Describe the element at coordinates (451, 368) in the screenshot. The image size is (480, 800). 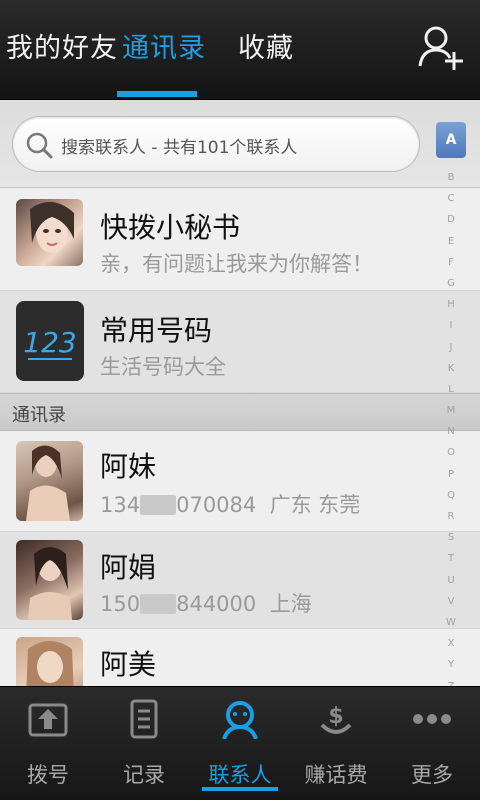
I see `index-letter: K` at that location.